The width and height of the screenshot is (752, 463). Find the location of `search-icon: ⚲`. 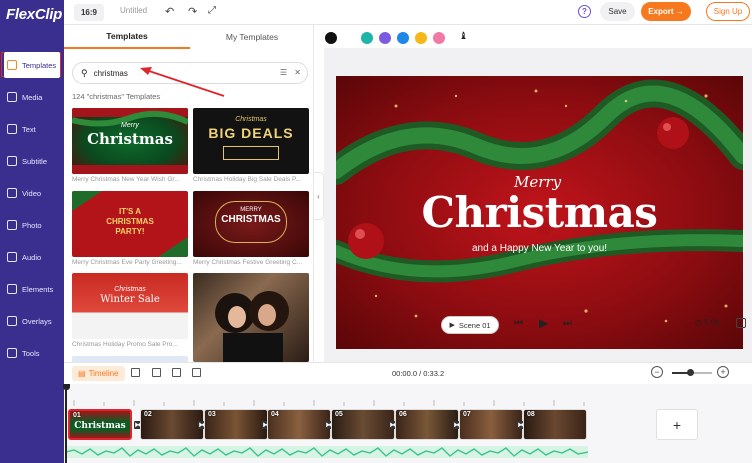

search-icon: ⚲ is located at coordinates (84, 72).